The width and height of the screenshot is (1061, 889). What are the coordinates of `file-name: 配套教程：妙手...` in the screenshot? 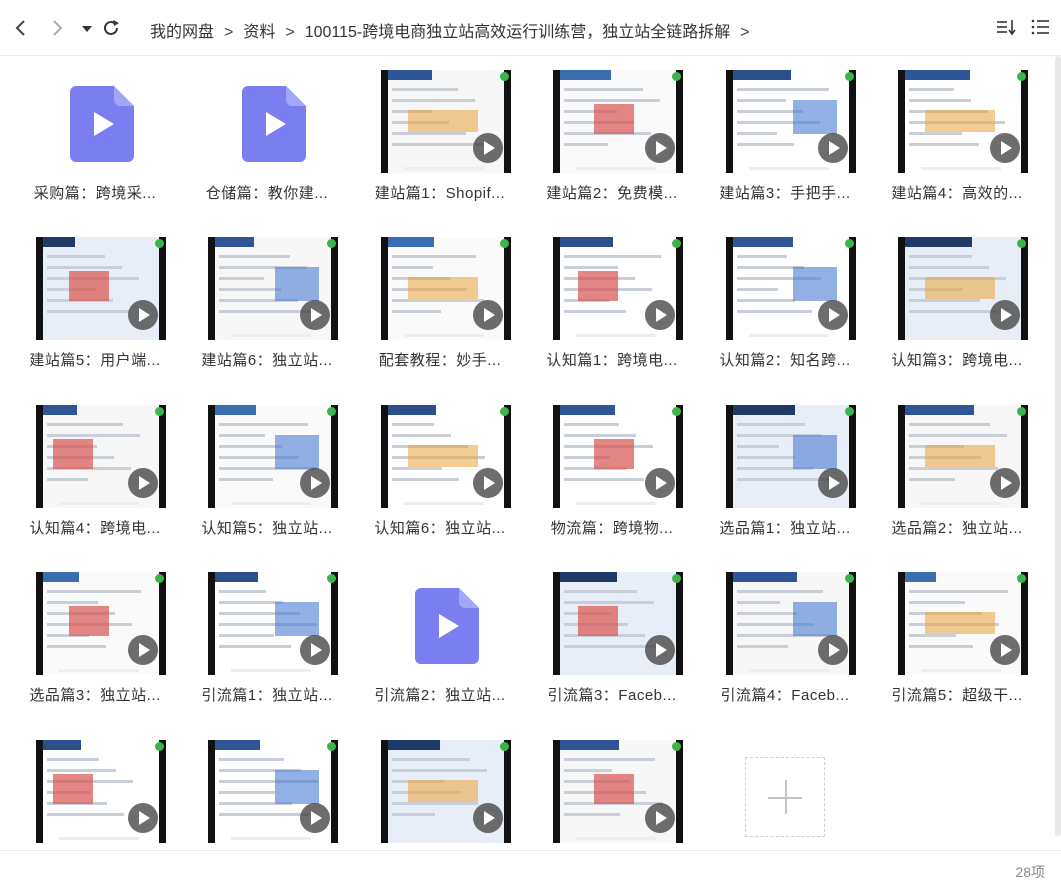 It's located at (440, 360).